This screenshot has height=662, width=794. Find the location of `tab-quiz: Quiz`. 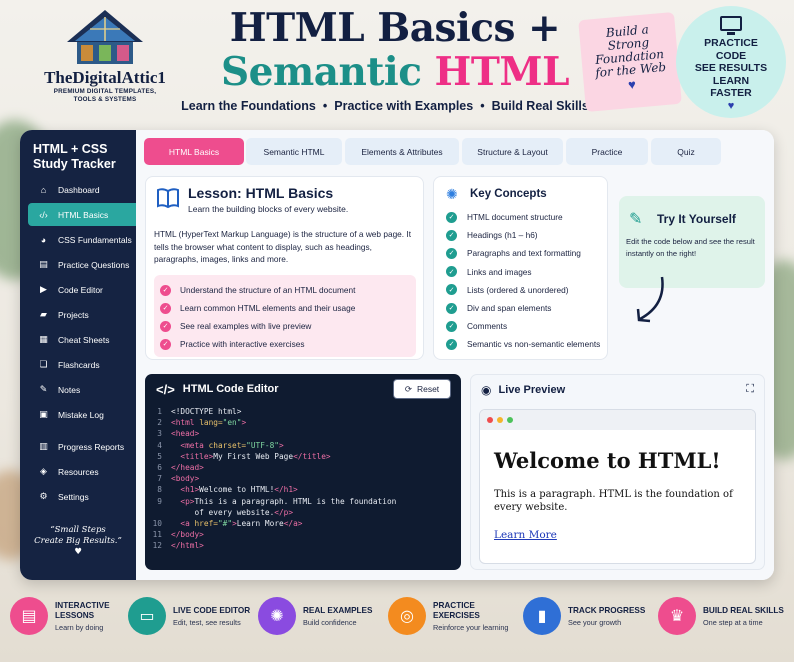

tab-quiz: Quiz is located at coordinates (686, 151).